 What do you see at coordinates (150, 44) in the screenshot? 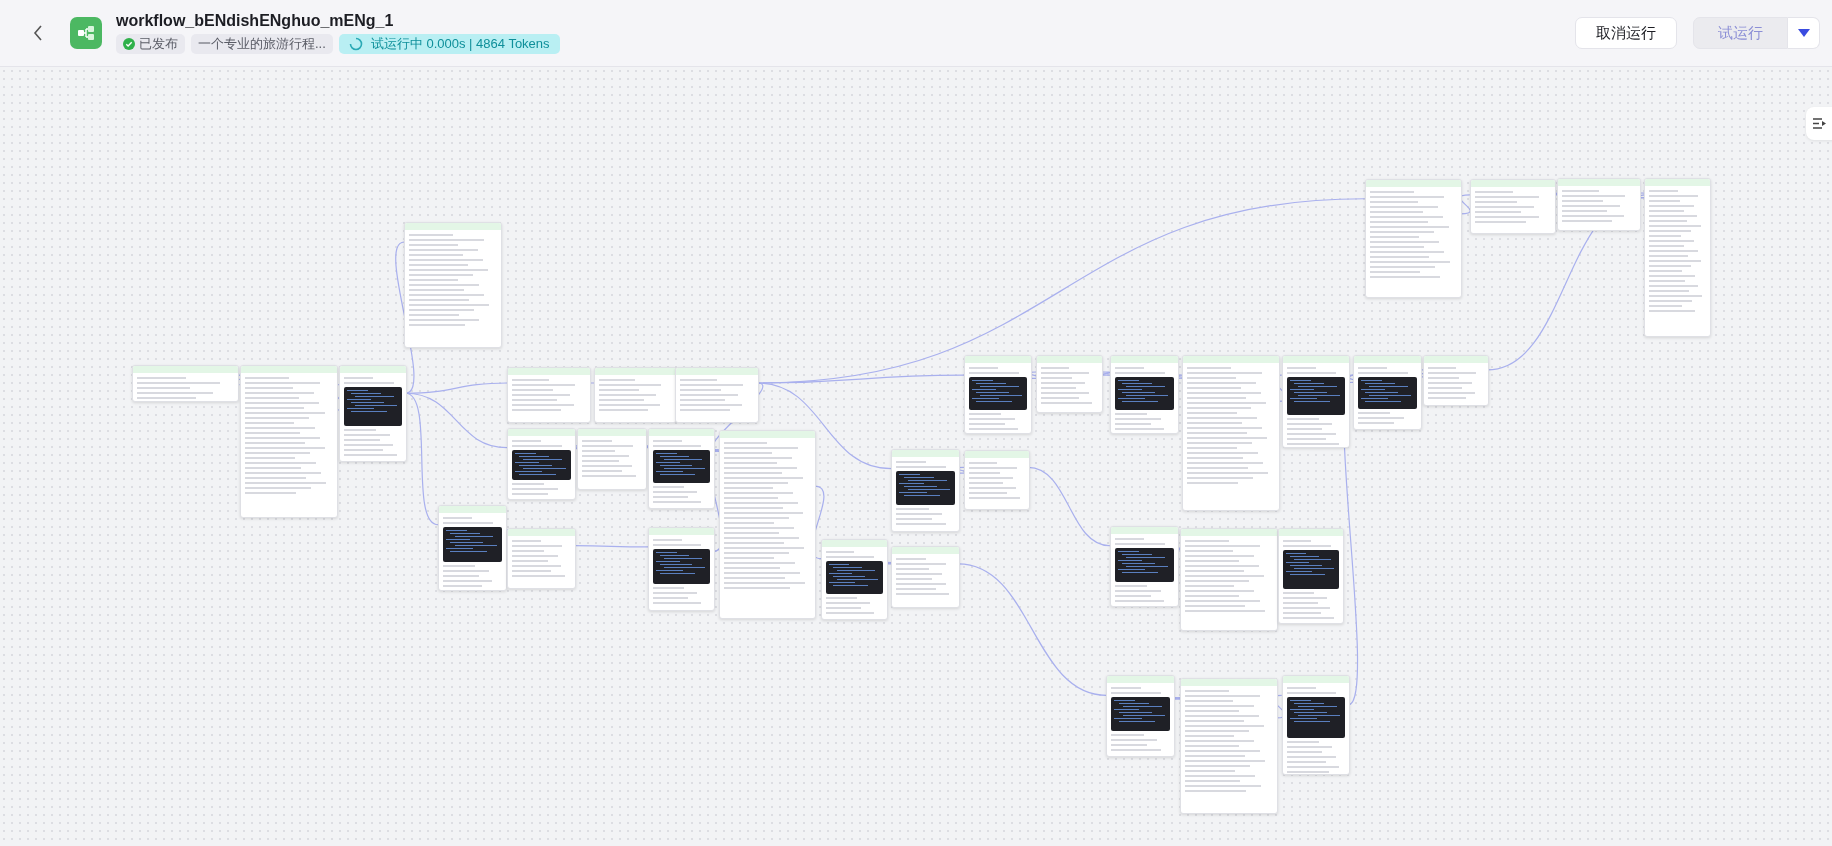
I see `status-badge: 已发布` at bounding box center [150, 44].